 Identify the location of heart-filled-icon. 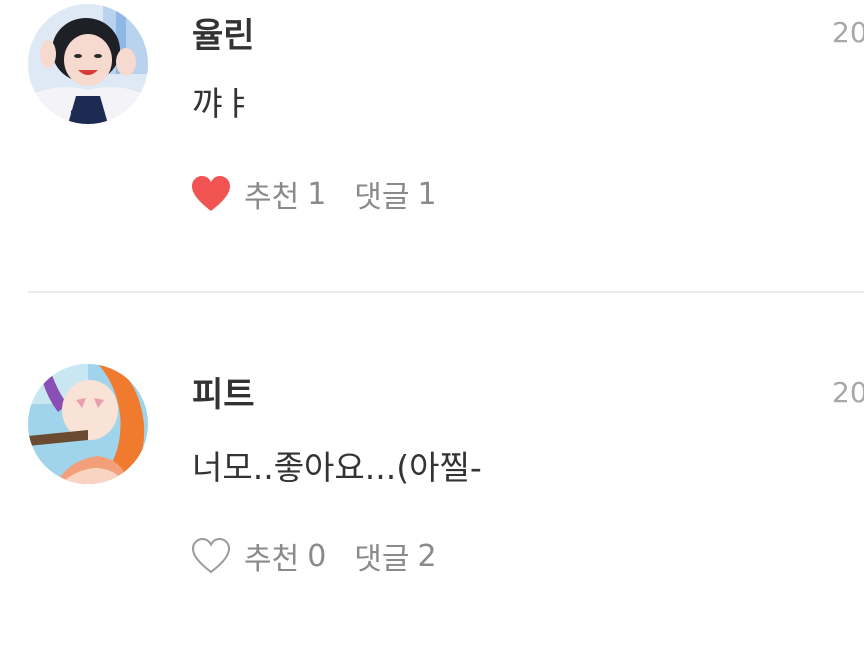
(211, 194).